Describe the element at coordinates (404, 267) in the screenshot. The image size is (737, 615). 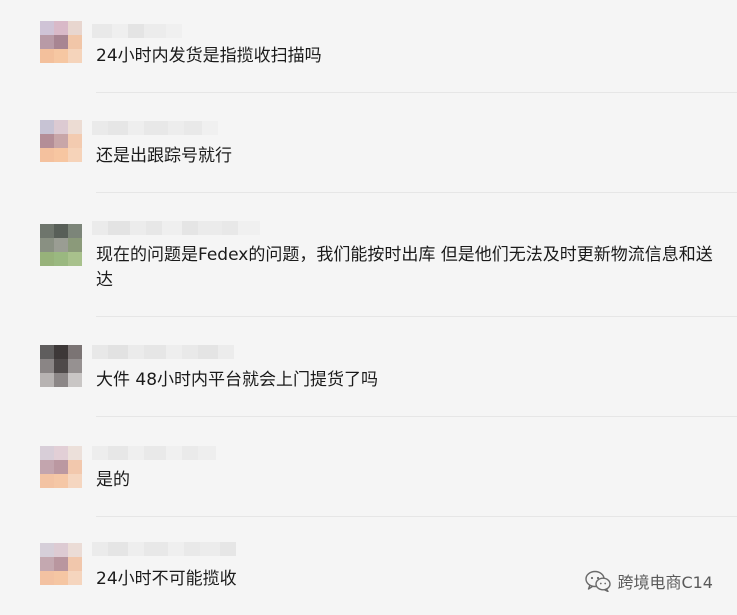
I see `message-text: 现在的问题是Fedex的问题，我们能按时出库 但是他们无法及时更新物流信息和送达` at that location.